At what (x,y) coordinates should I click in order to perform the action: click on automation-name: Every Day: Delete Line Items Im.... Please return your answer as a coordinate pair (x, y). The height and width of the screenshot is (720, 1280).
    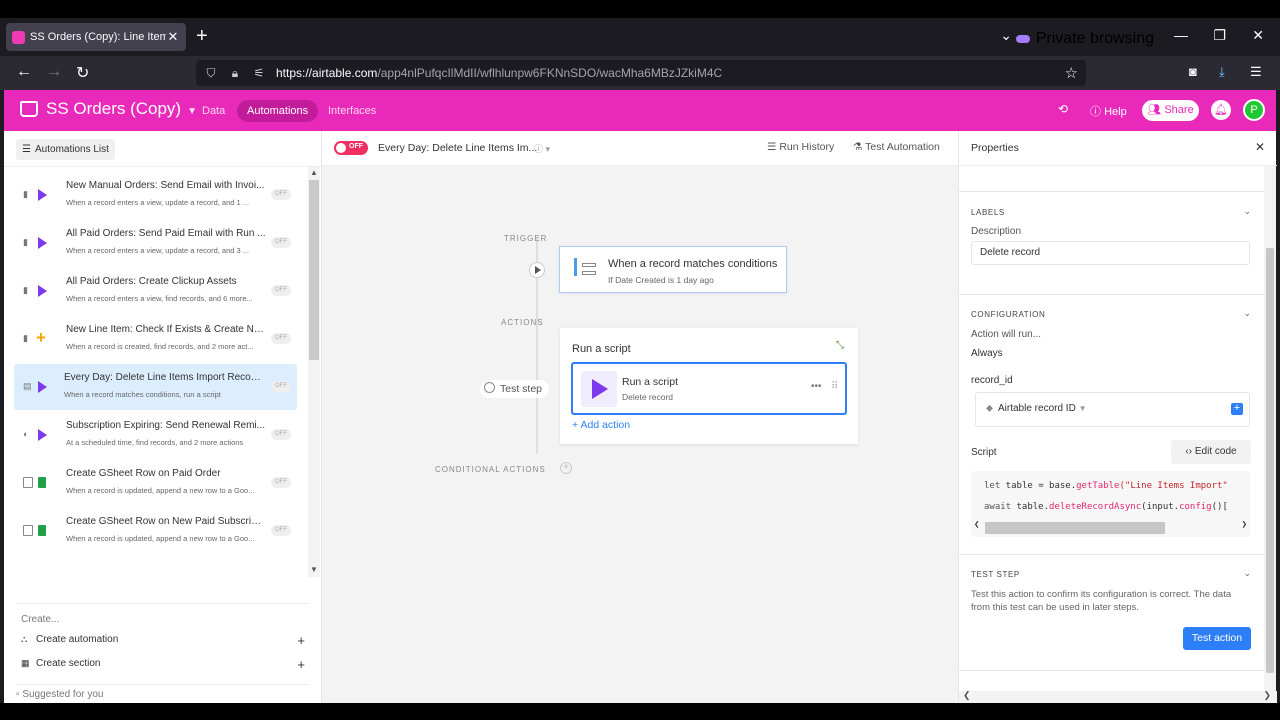
    Looking at the image, I should click on (457, 148).